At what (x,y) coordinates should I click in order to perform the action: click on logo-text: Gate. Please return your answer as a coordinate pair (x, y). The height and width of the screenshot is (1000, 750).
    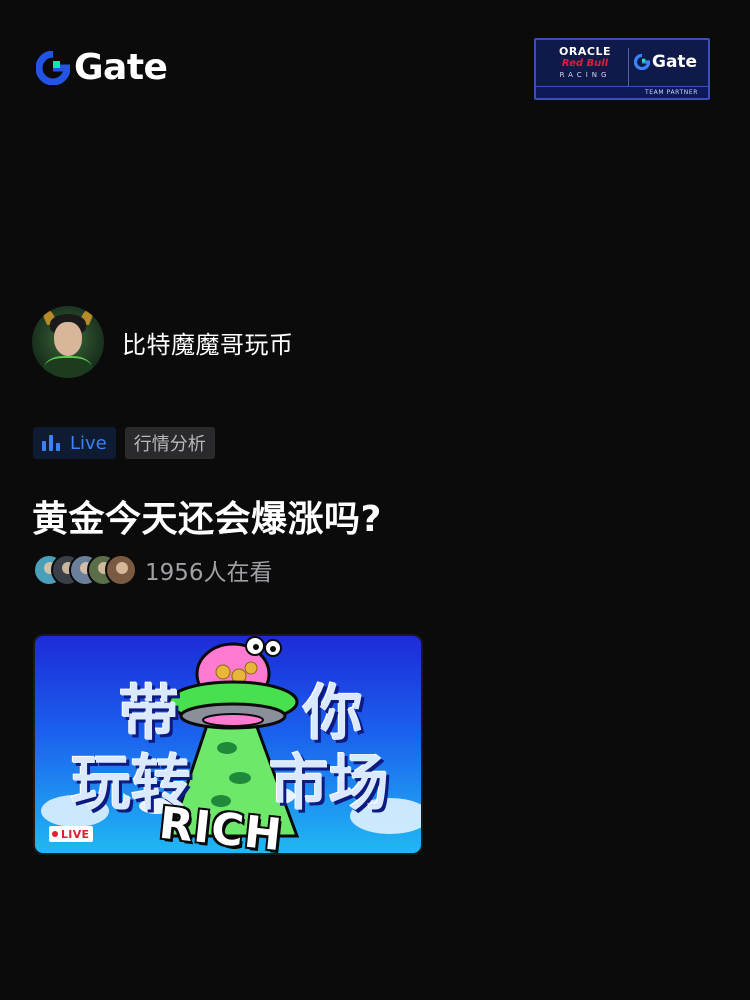
    Looking at the image, I should click on (121, 67).